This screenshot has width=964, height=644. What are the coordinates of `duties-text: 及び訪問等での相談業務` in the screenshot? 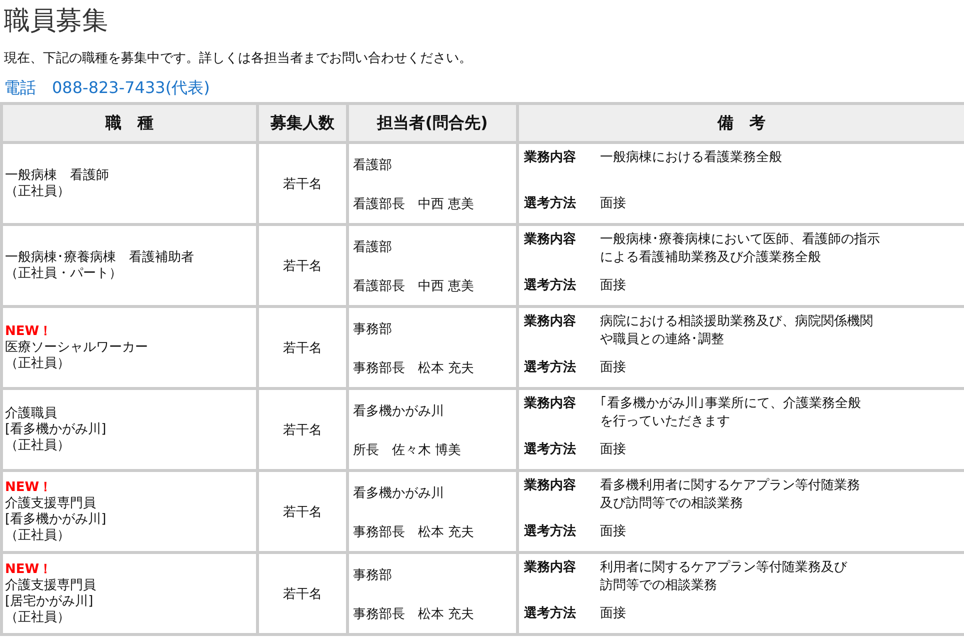 It's located at (672, 504).